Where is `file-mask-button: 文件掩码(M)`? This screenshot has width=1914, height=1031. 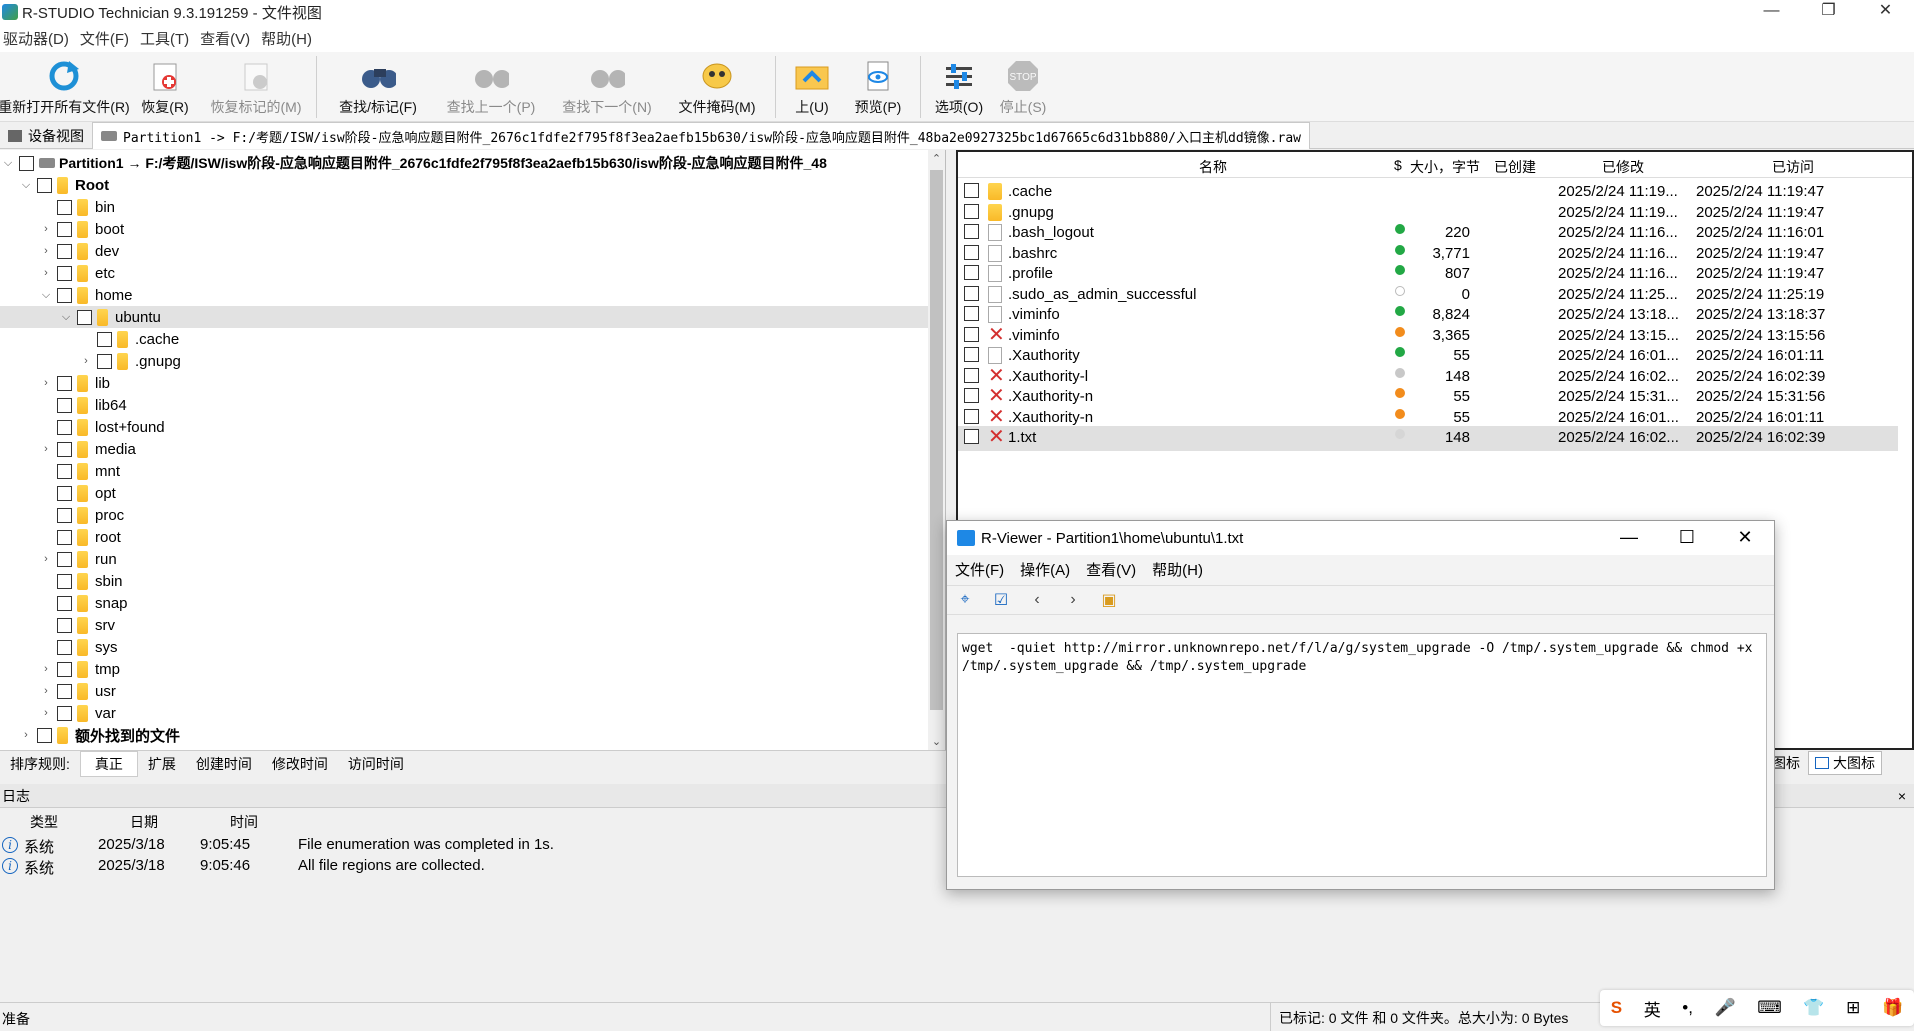
file-mask-button: 文件掩码(M) is located at coordinates (717, 87).